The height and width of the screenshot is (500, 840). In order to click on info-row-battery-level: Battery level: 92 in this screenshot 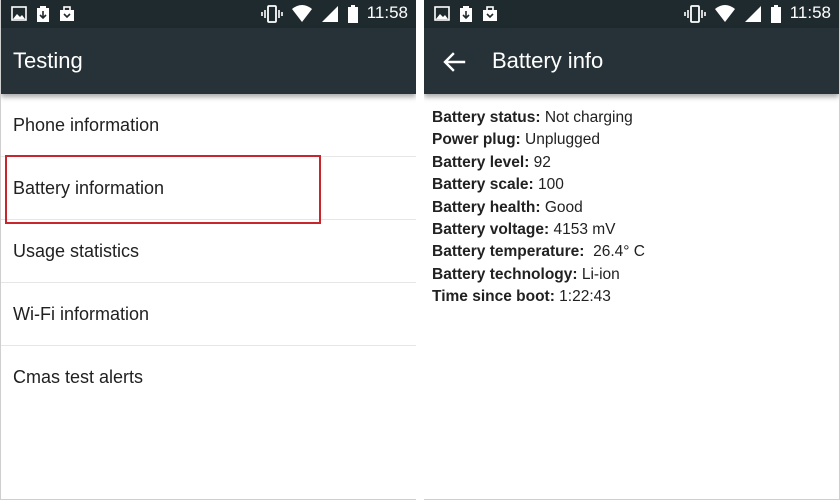, I will do `click(538, 163)`.